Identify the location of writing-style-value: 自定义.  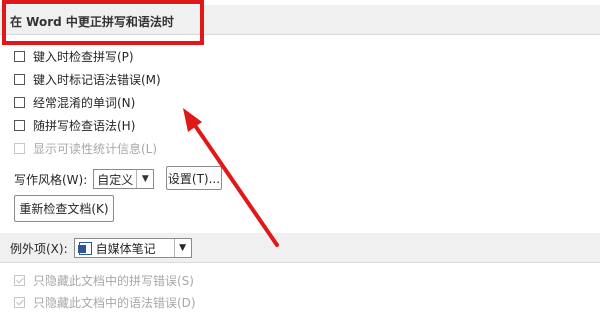
(115, 179).